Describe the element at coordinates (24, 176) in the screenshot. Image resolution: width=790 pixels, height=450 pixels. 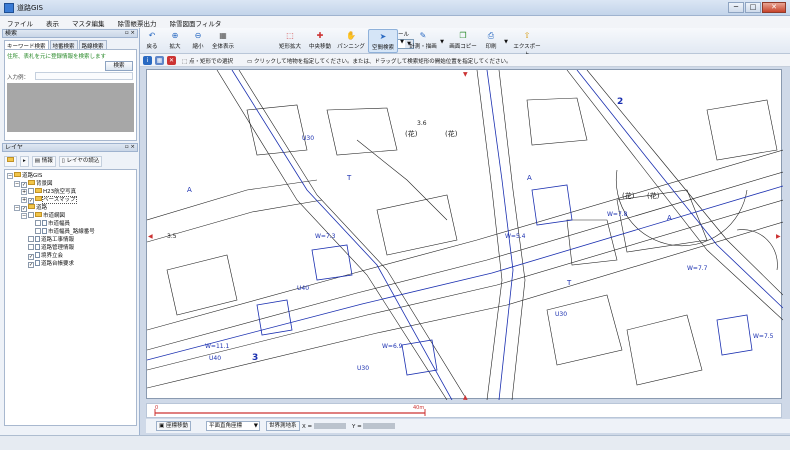
I see `tree-node: − 道路GIS` at that location.